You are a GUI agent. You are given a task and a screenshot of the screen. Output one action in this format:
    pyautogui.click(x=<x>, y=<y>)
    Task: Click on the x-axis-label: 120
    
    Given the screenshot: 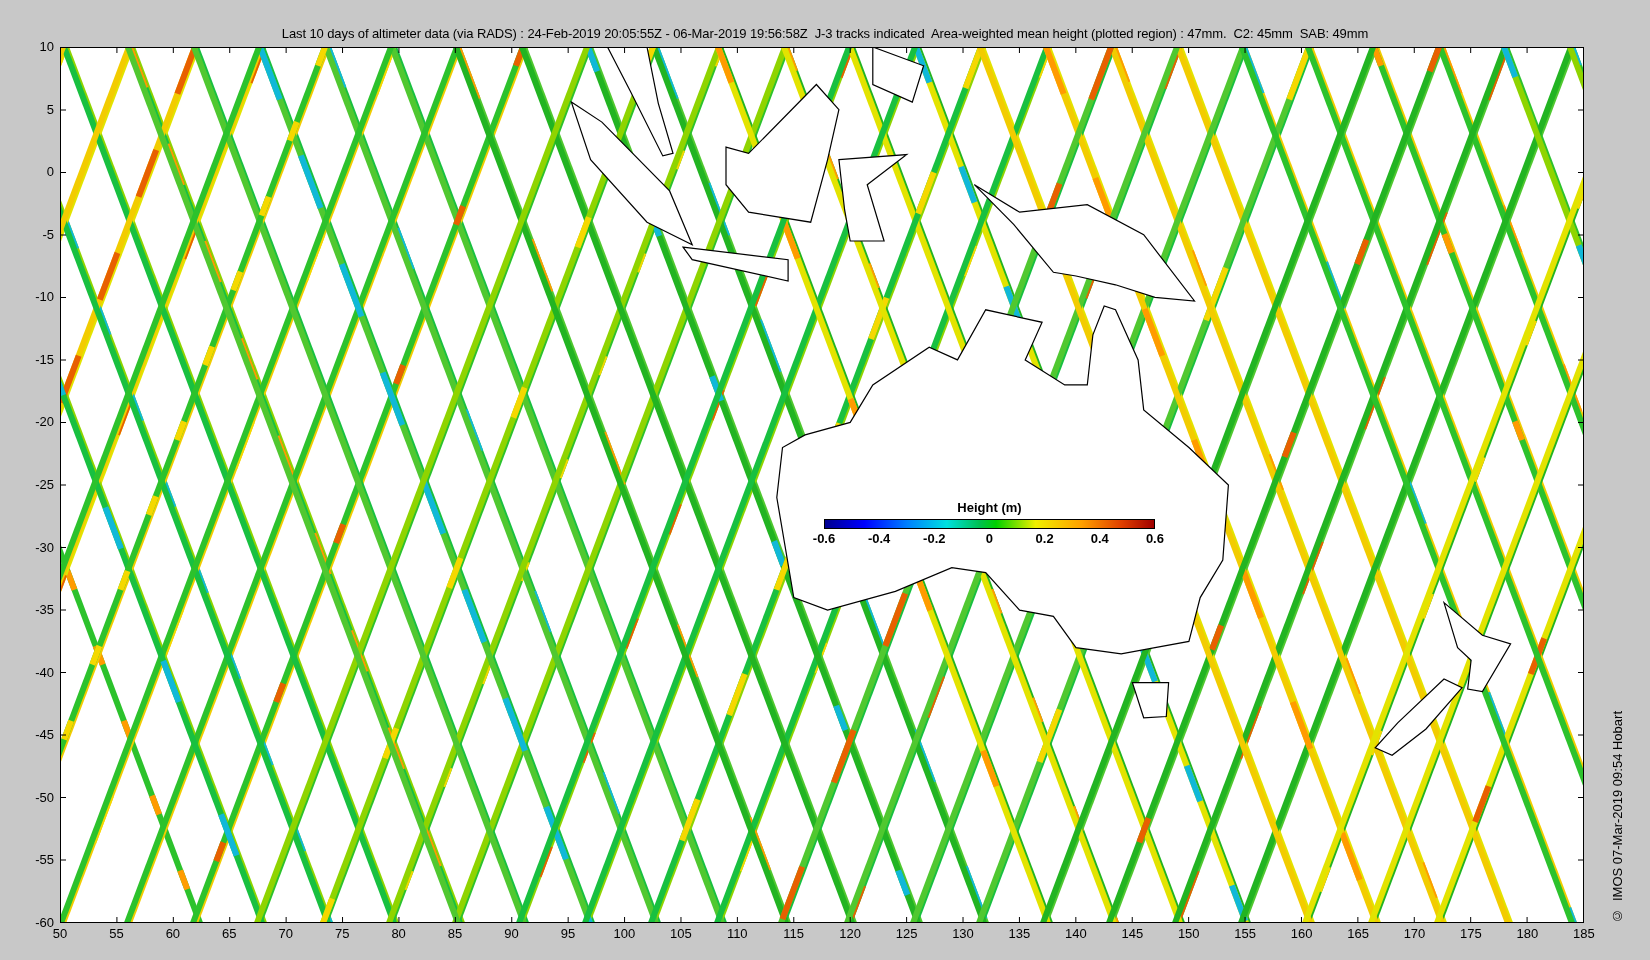 What is the action you would take?
    pyautogui.click(x=850, y=934)
    